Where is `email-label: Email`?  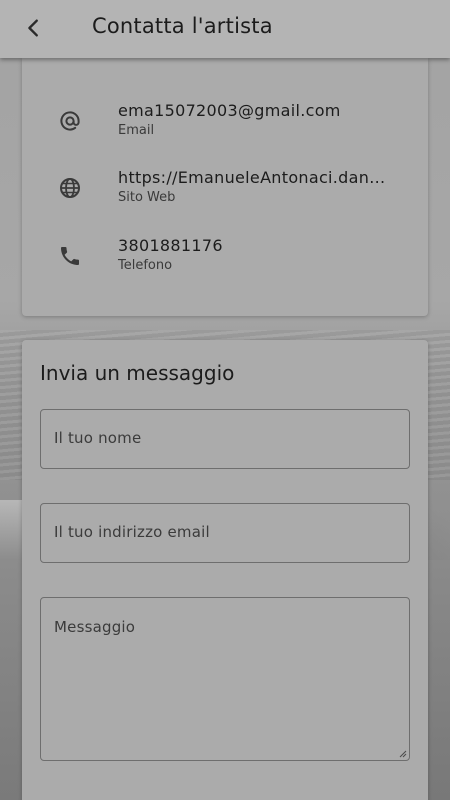 email-label: Email is located at coordinates (136, 130).